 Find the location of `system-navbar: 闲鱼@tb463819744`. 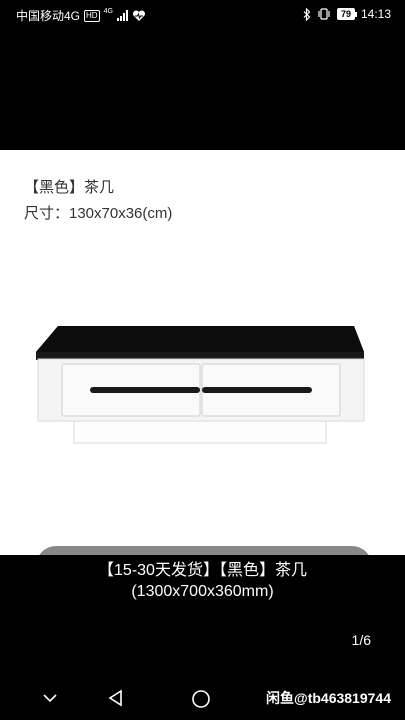

system-navbar: 闲鱼@tb463819744 is located at coordinates (202, 699).